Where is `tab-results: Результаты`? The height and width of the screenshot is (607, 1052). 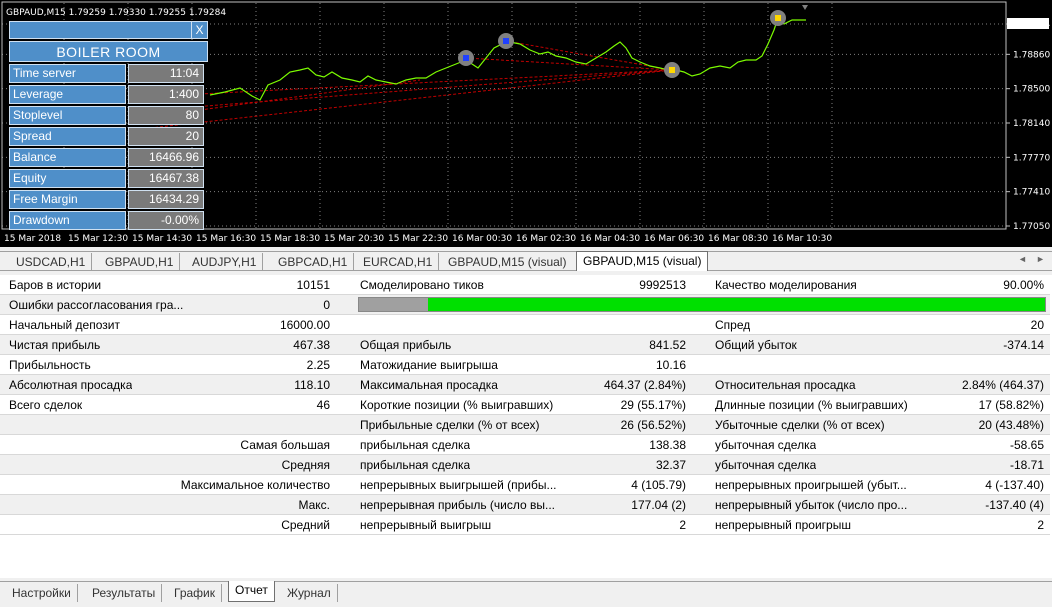 tab-results: Результаты is located at coordinates (124, 593).